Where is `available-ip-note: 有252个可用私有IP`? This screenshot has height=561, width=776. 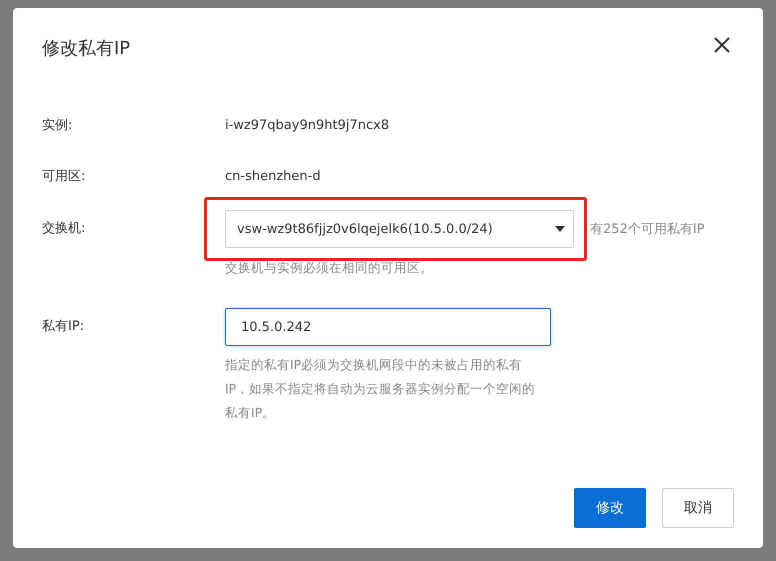 available-ip-note: 有252个可用私有IP is located at coordinates (647, 229).